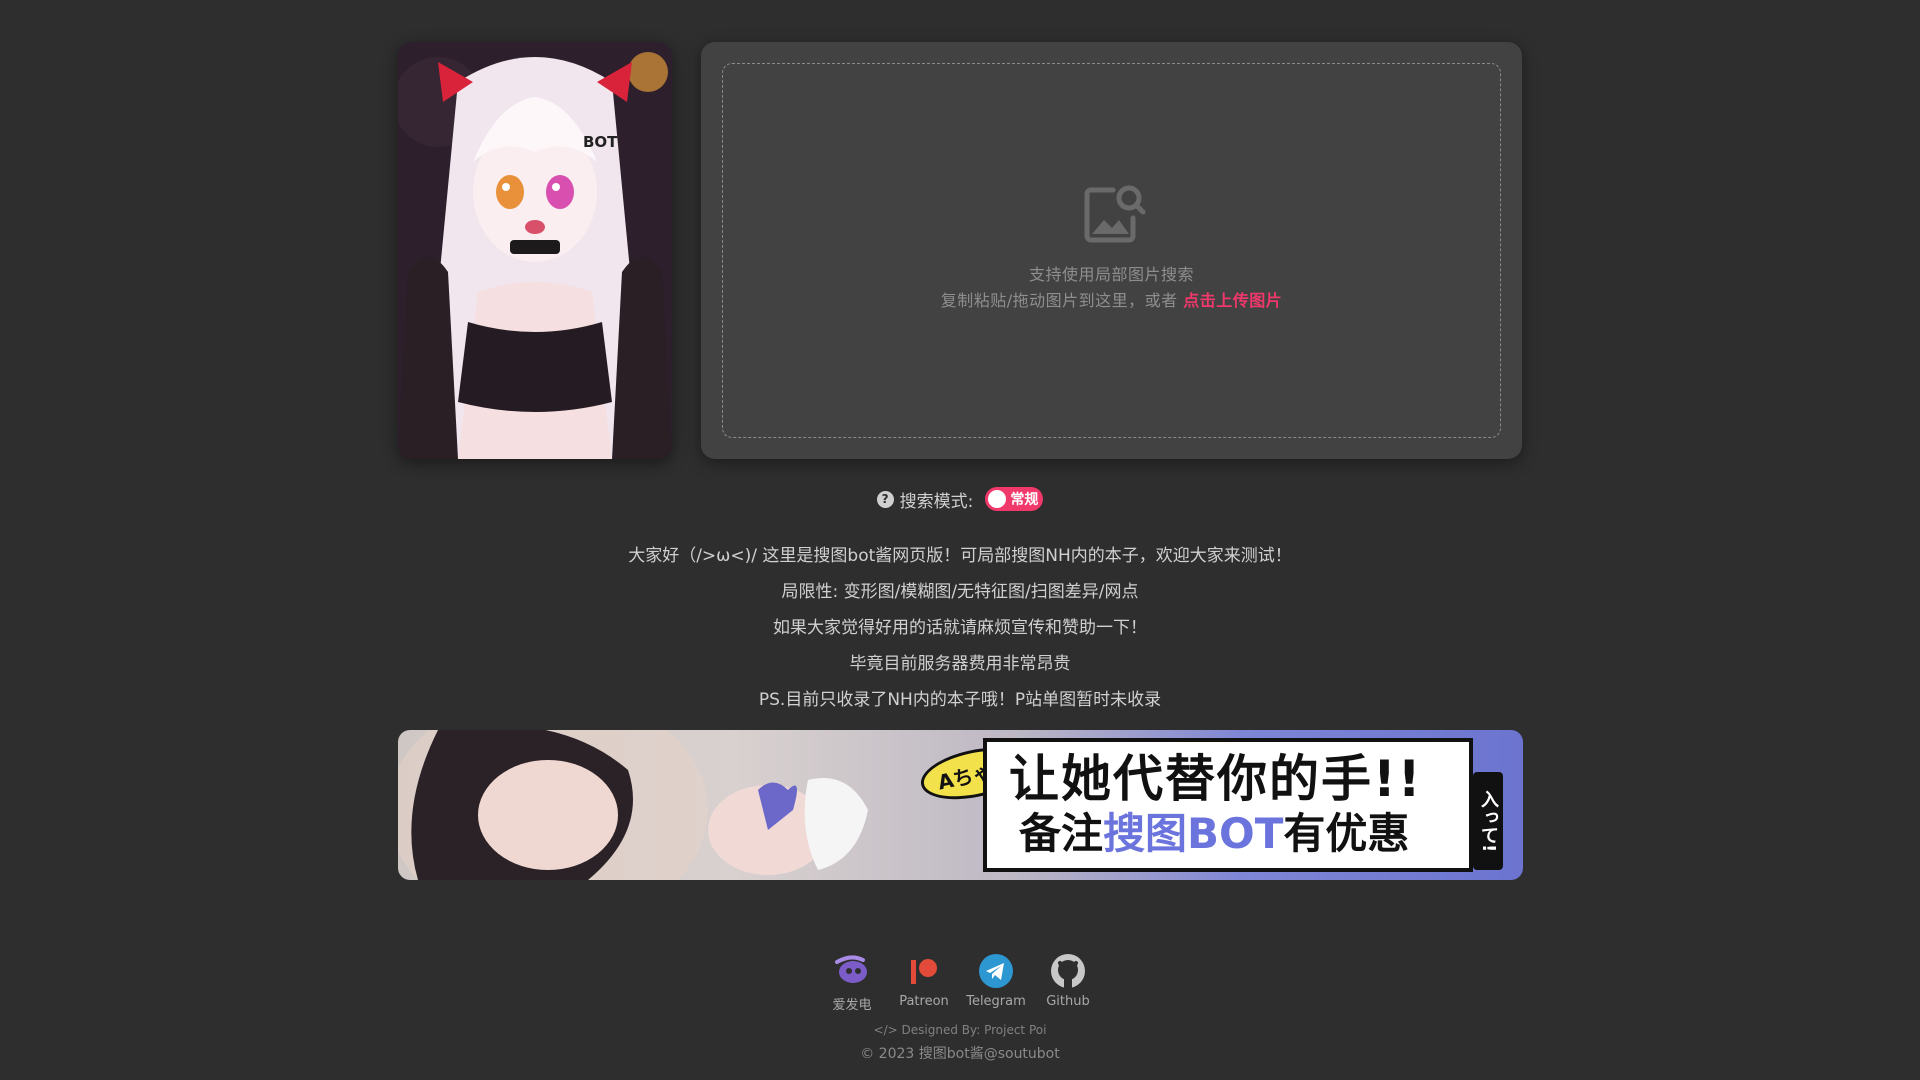  I want to click on search-mode-label: 搜索模式:, so click(936, 501).